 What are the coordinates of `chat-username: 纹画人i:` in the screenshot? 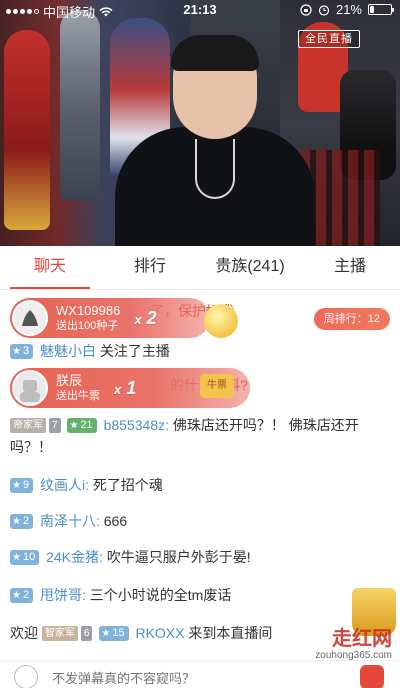 It's located at (64, 485).